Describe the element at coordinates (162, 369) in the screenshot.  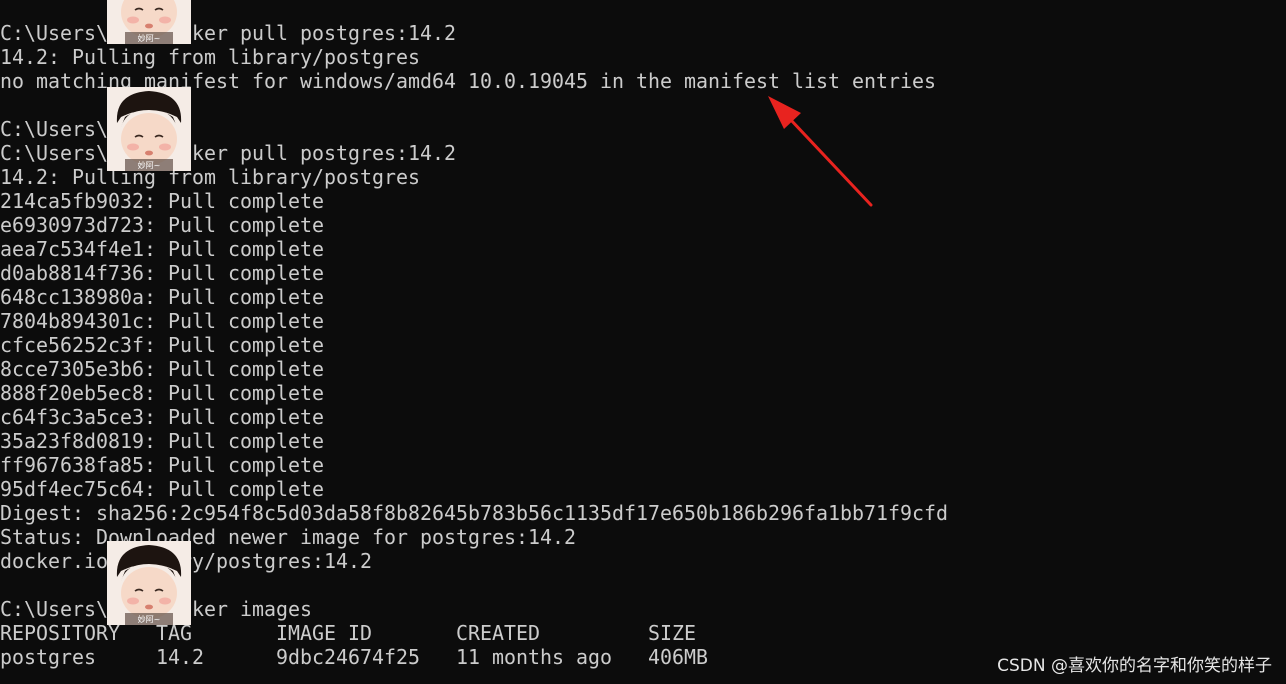
I see `terminal-line: 8cce7305e3b6: Pull complete` at that location.